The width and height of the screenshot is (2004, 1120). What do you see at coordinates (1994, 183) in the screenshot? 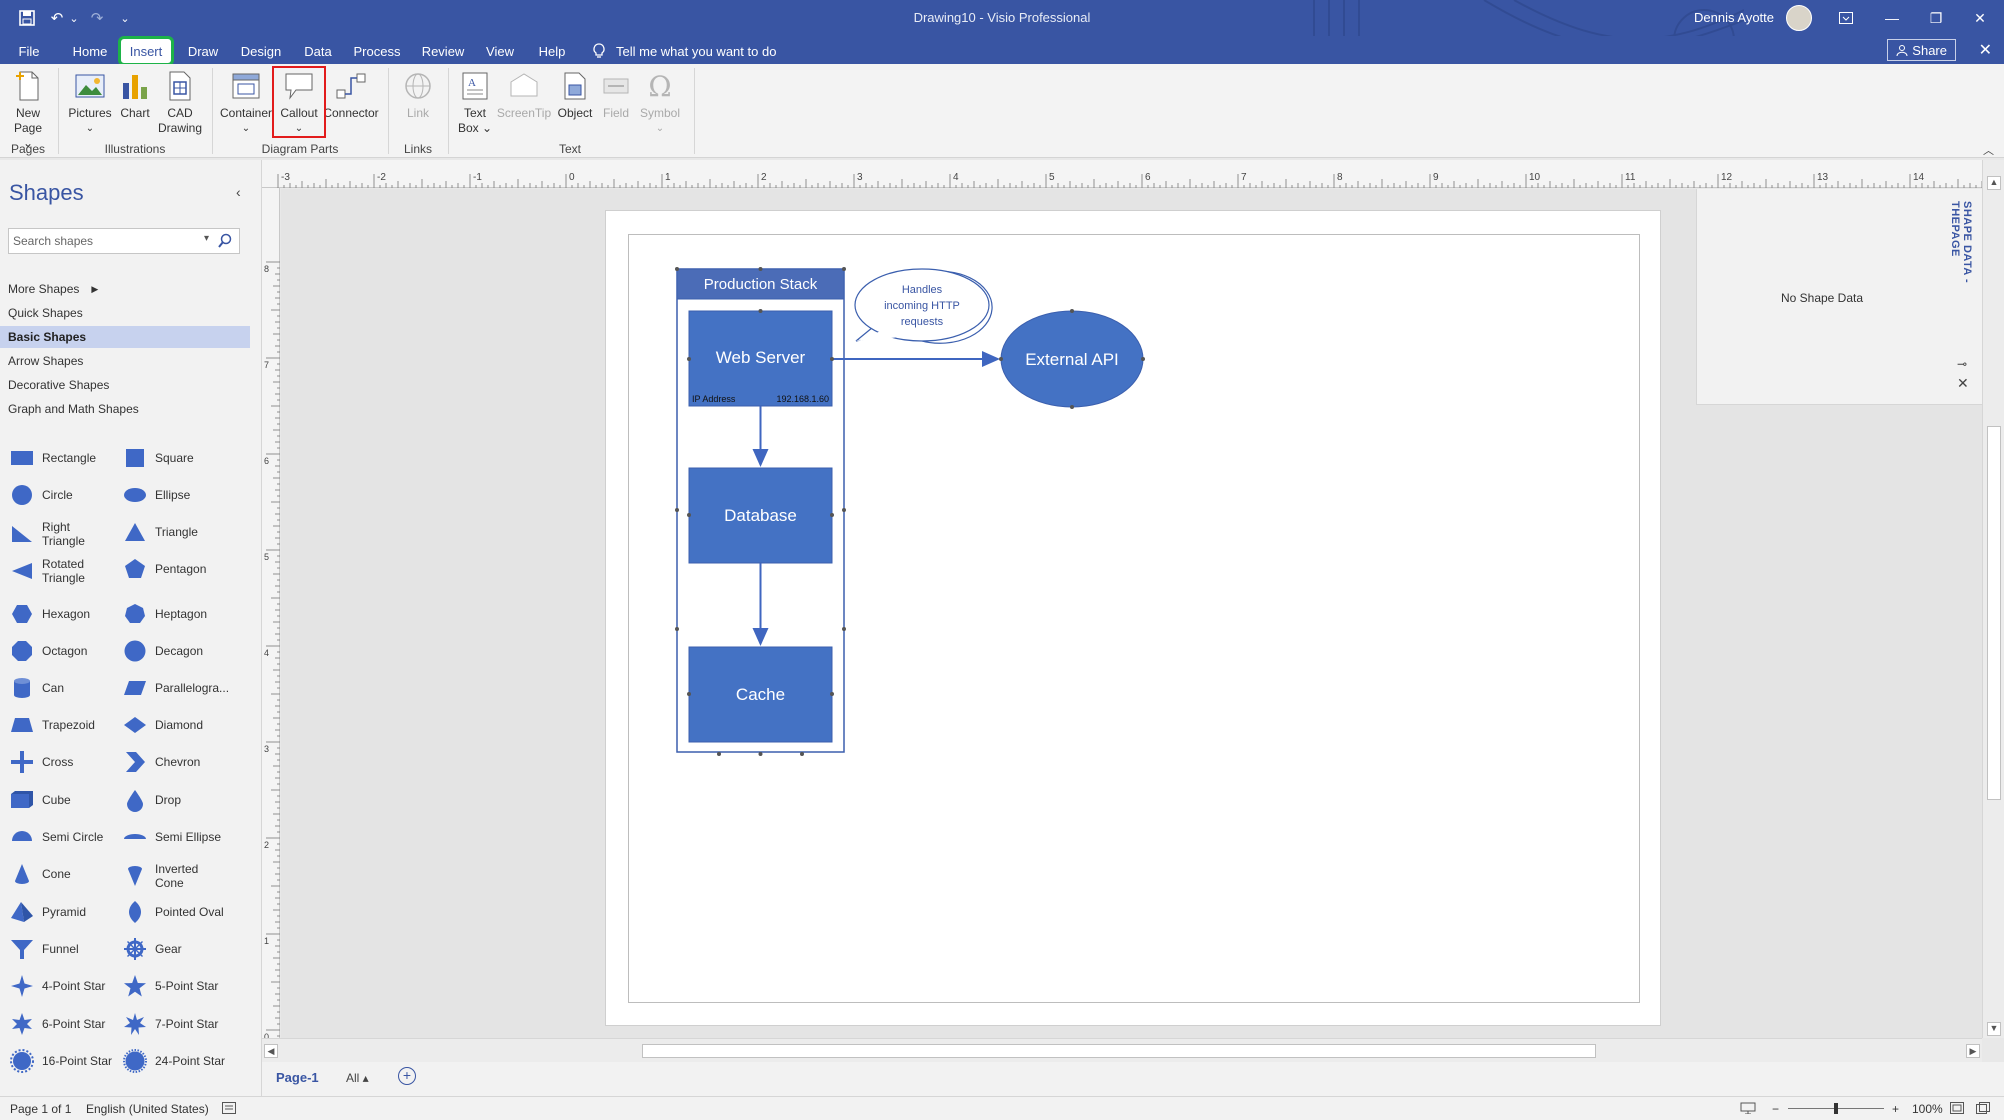
I see `scroll-up-icon: ▲` at bounding box center [1994, 183].